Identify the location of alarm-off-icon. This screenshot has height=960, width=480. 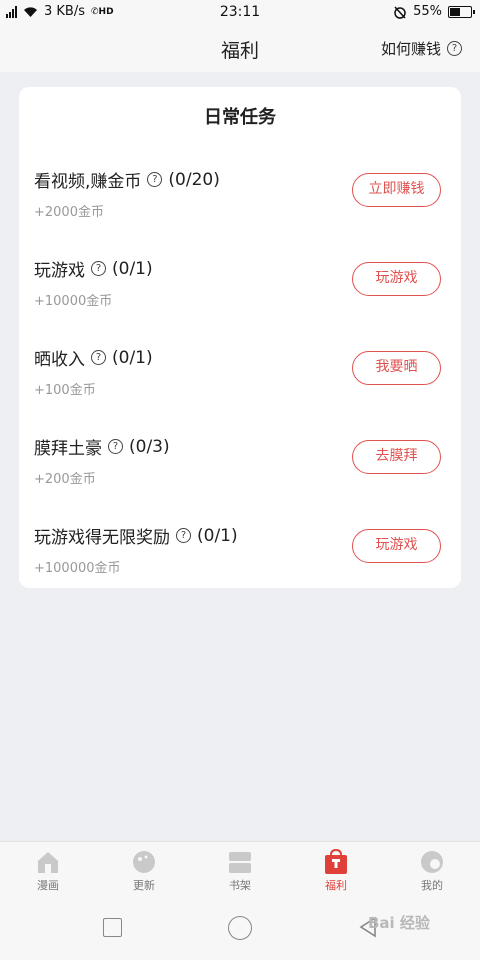
(400, 12).